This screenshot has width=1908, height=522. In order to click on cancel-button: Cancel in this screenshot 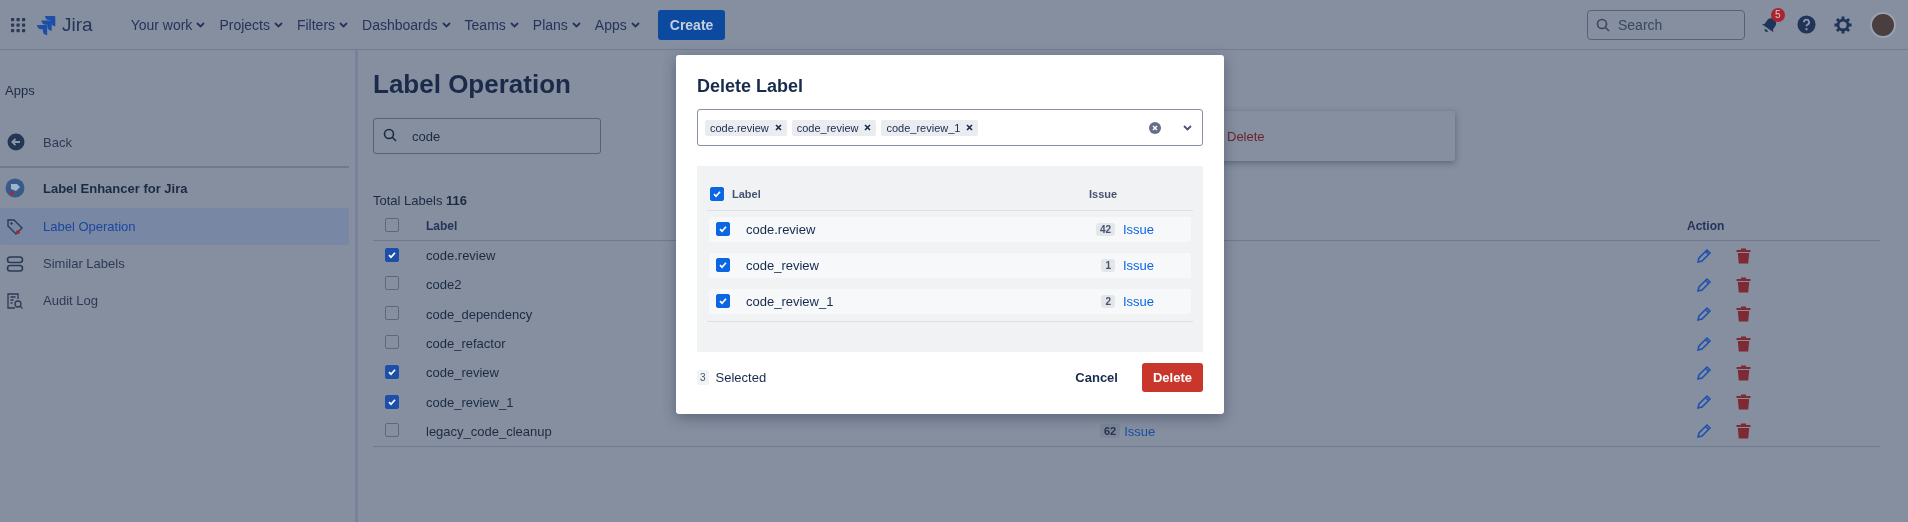, I will do `click(1096, 377)`.